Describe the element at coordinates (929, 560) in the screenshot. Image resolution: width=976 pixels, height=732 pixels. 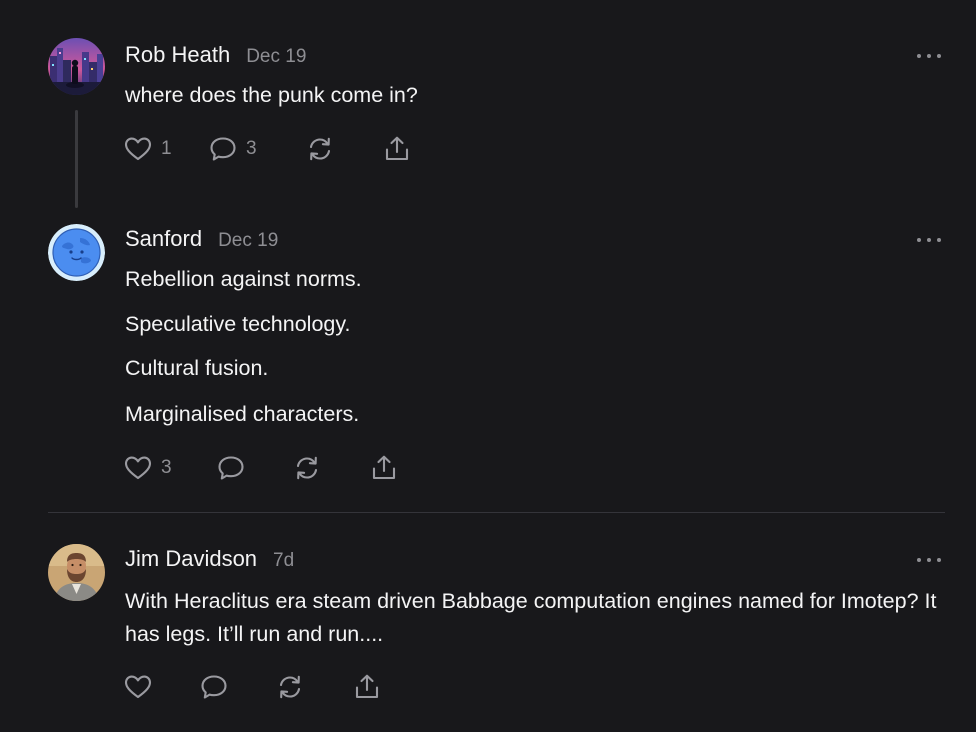
I see `more-options-icon` at that location.